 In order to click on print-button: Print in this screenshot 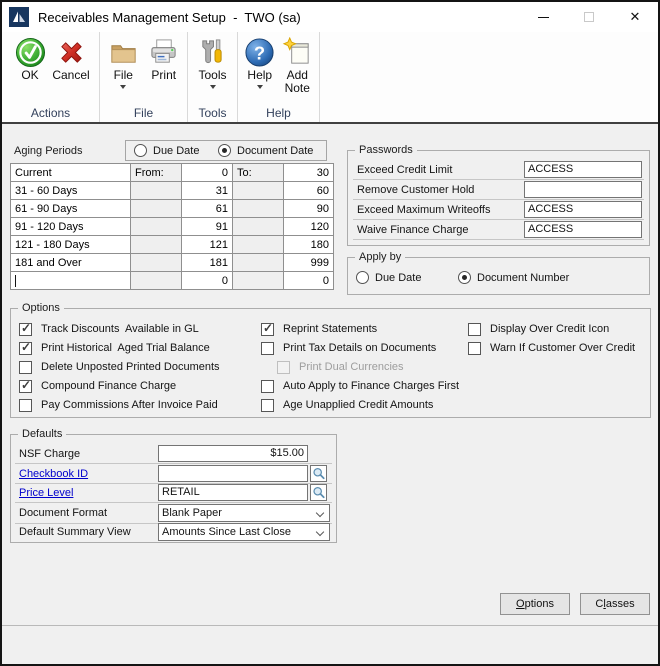, I will do `click(164, 70)`.